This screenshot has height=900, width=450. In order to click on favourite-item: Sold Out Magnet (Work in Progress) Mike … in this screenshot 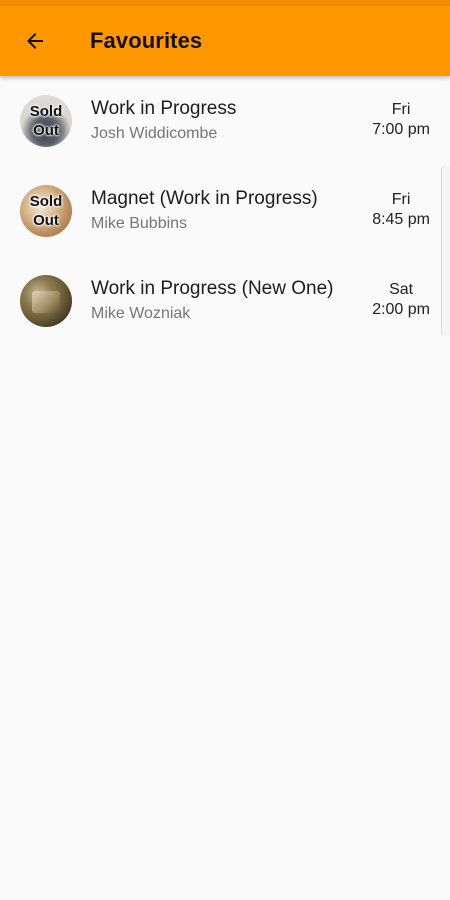, I will do `click(225, 211)`.